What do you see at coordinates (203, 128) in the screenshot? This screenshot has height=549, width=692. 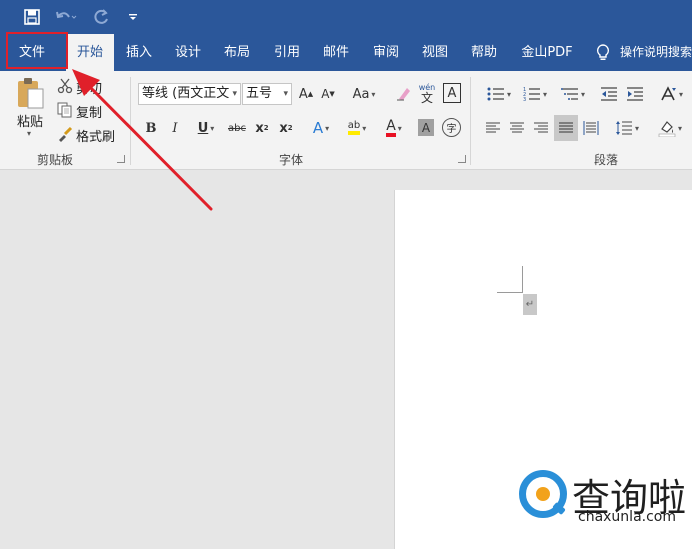 I see `underline-glyph: U` at bounding box center [203, 128].